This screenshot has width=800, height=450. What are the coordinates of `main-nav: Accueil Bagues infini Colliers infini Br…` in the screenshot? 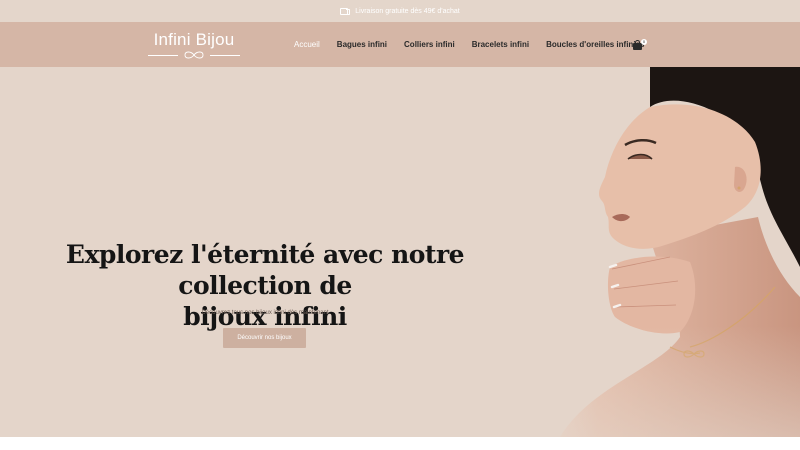 It's located at (469, 44).